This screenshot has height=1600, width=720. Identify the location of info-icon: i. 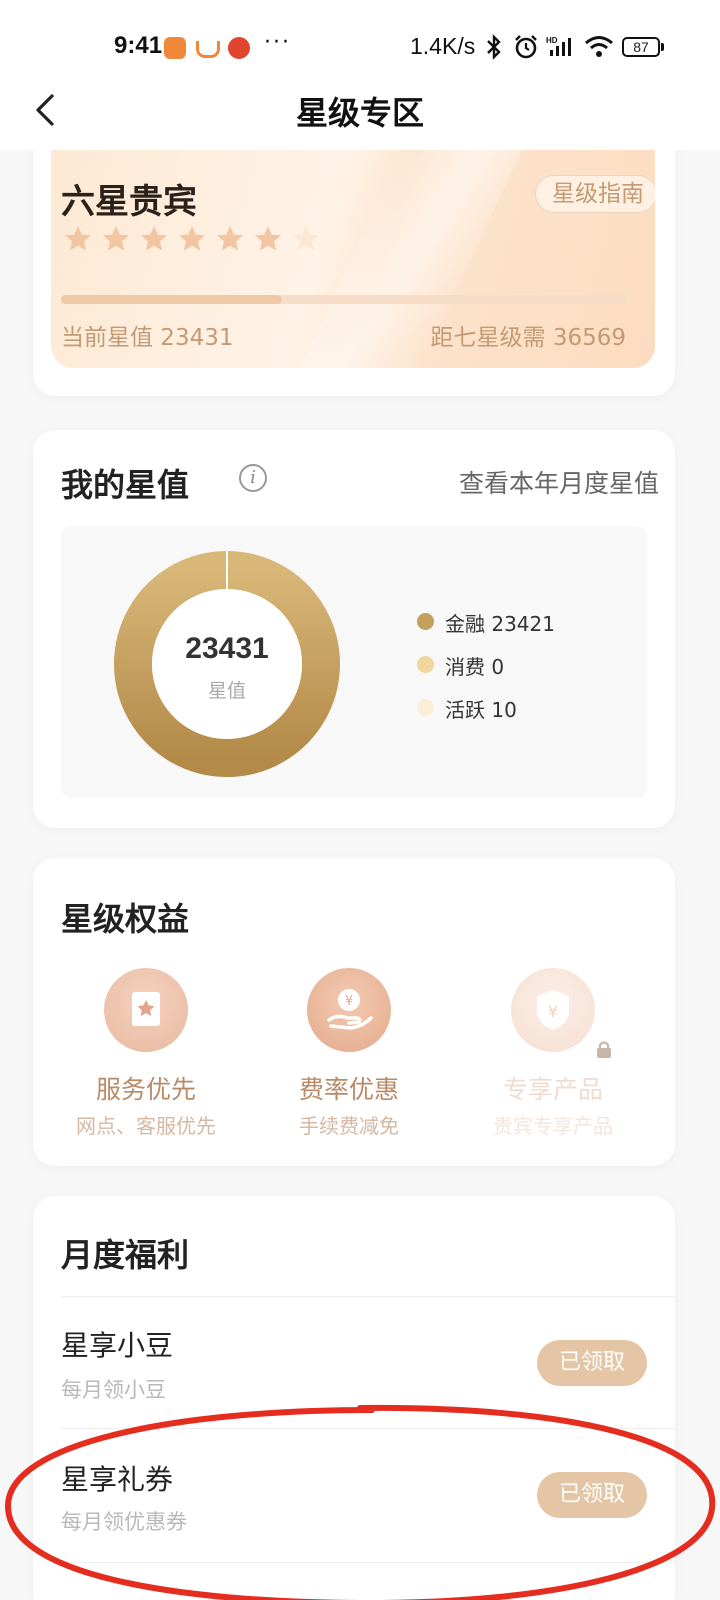
(253, 478).